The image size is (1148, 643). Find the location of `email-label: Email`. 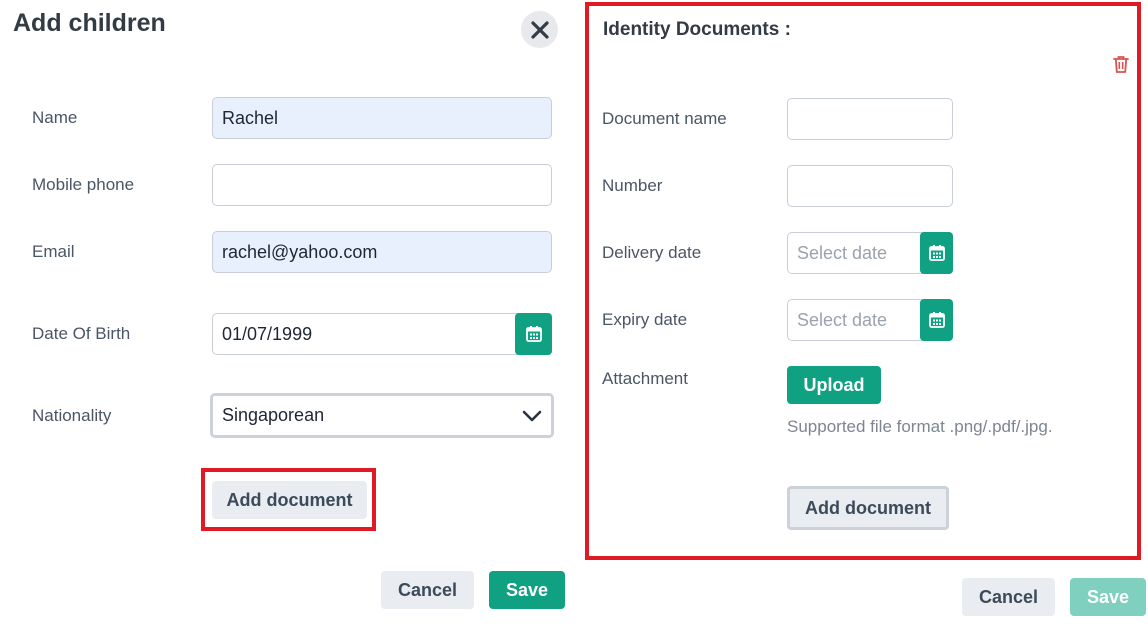

email-label: Email is located at coordinates (53, 251).